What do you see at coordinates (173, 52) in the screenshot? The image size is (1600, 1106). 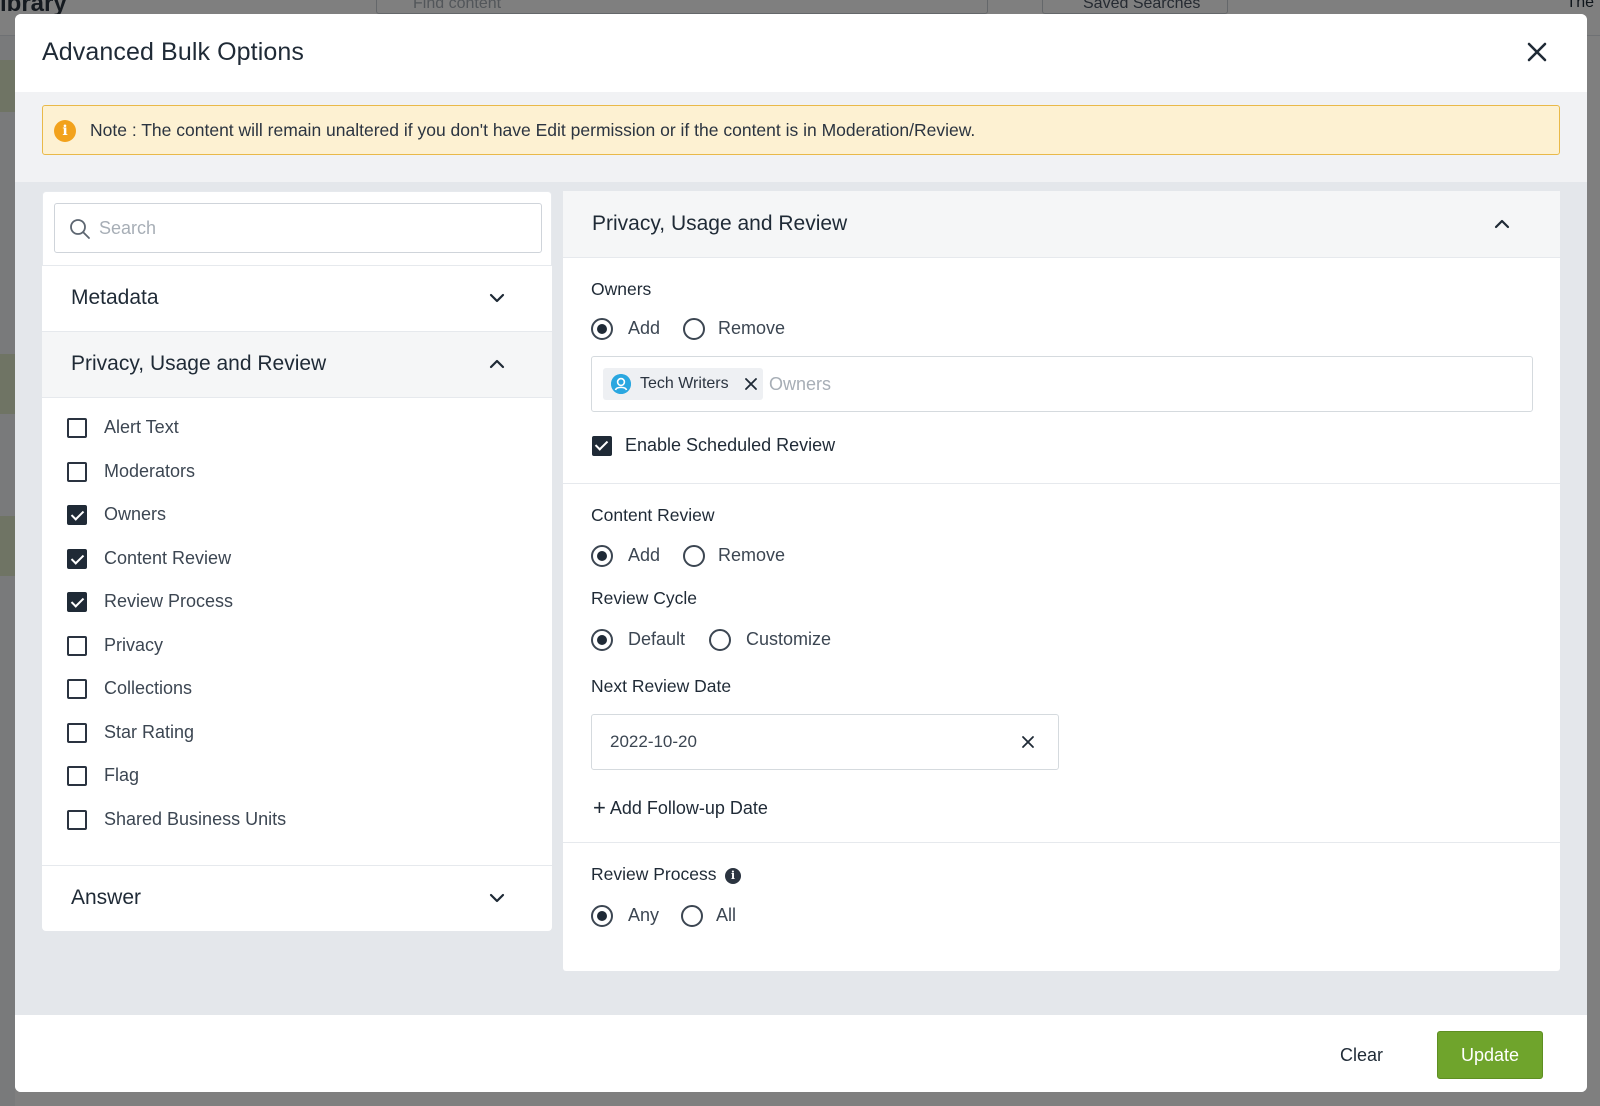 I see `dialog-title: Advanced Bulk Options` at bounding box center [173, 52].